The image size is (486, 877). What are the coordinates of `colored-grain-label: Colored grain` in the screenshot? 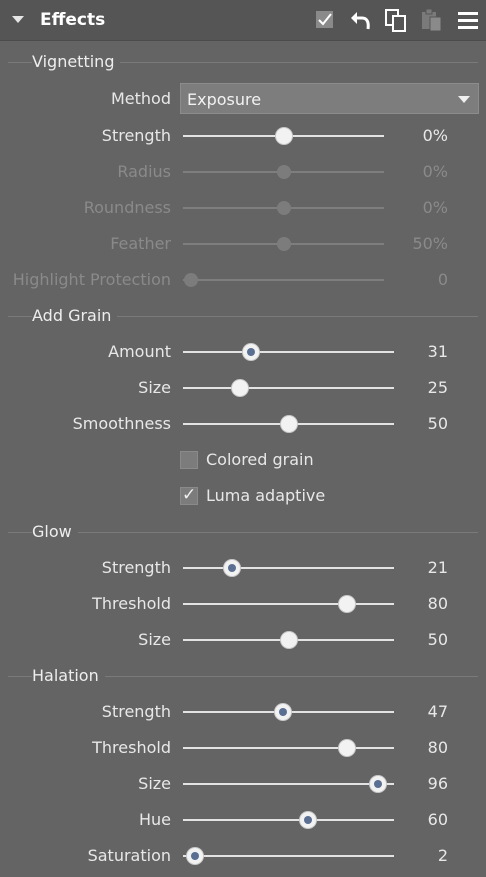 It's located at (260, 459).